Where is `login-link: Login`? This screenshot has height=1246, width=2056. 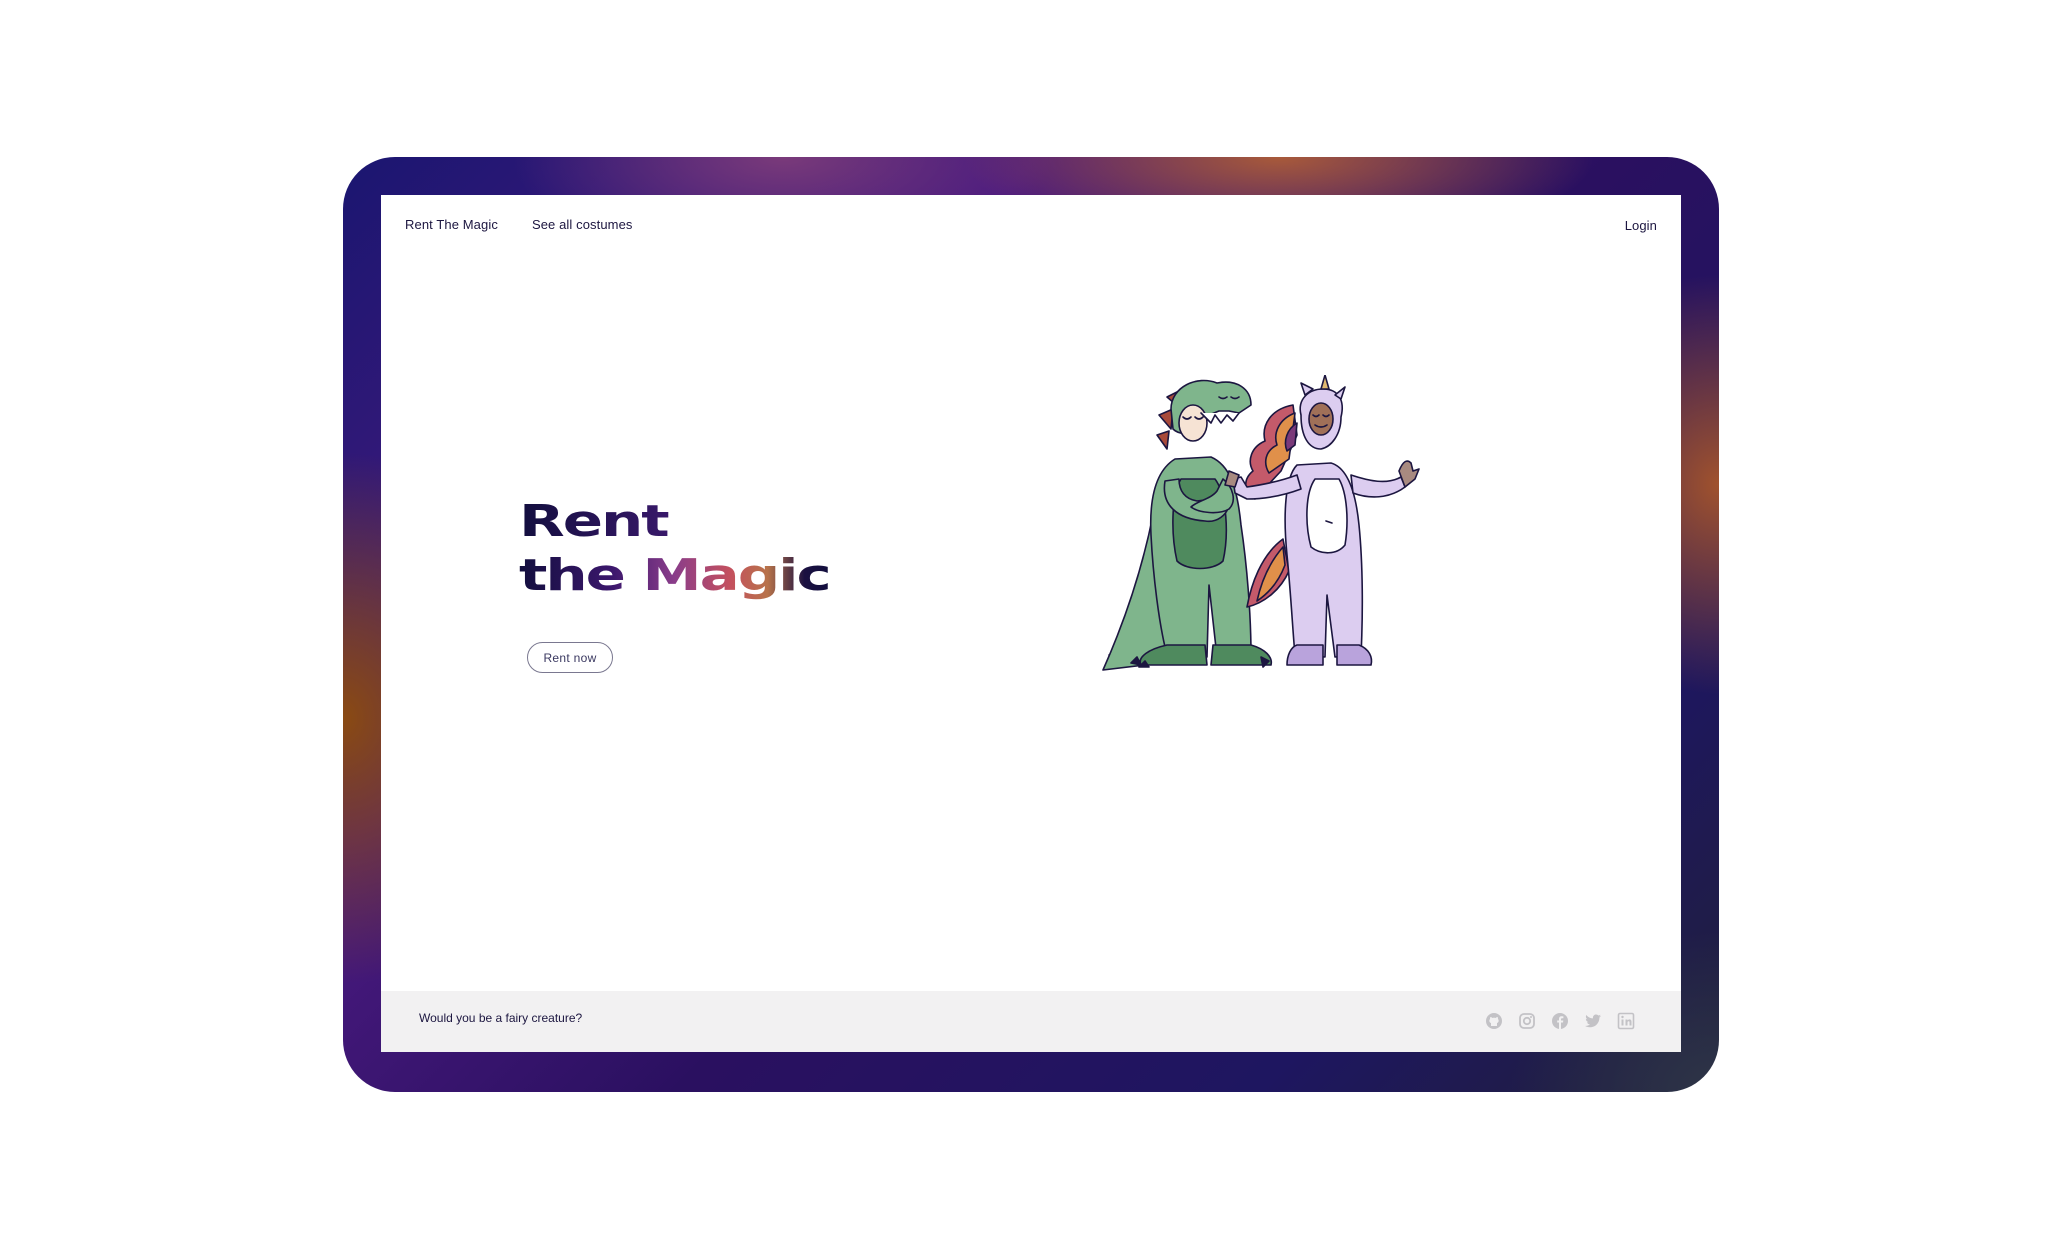 login-link: Login is located at coordinates (1641, 225).